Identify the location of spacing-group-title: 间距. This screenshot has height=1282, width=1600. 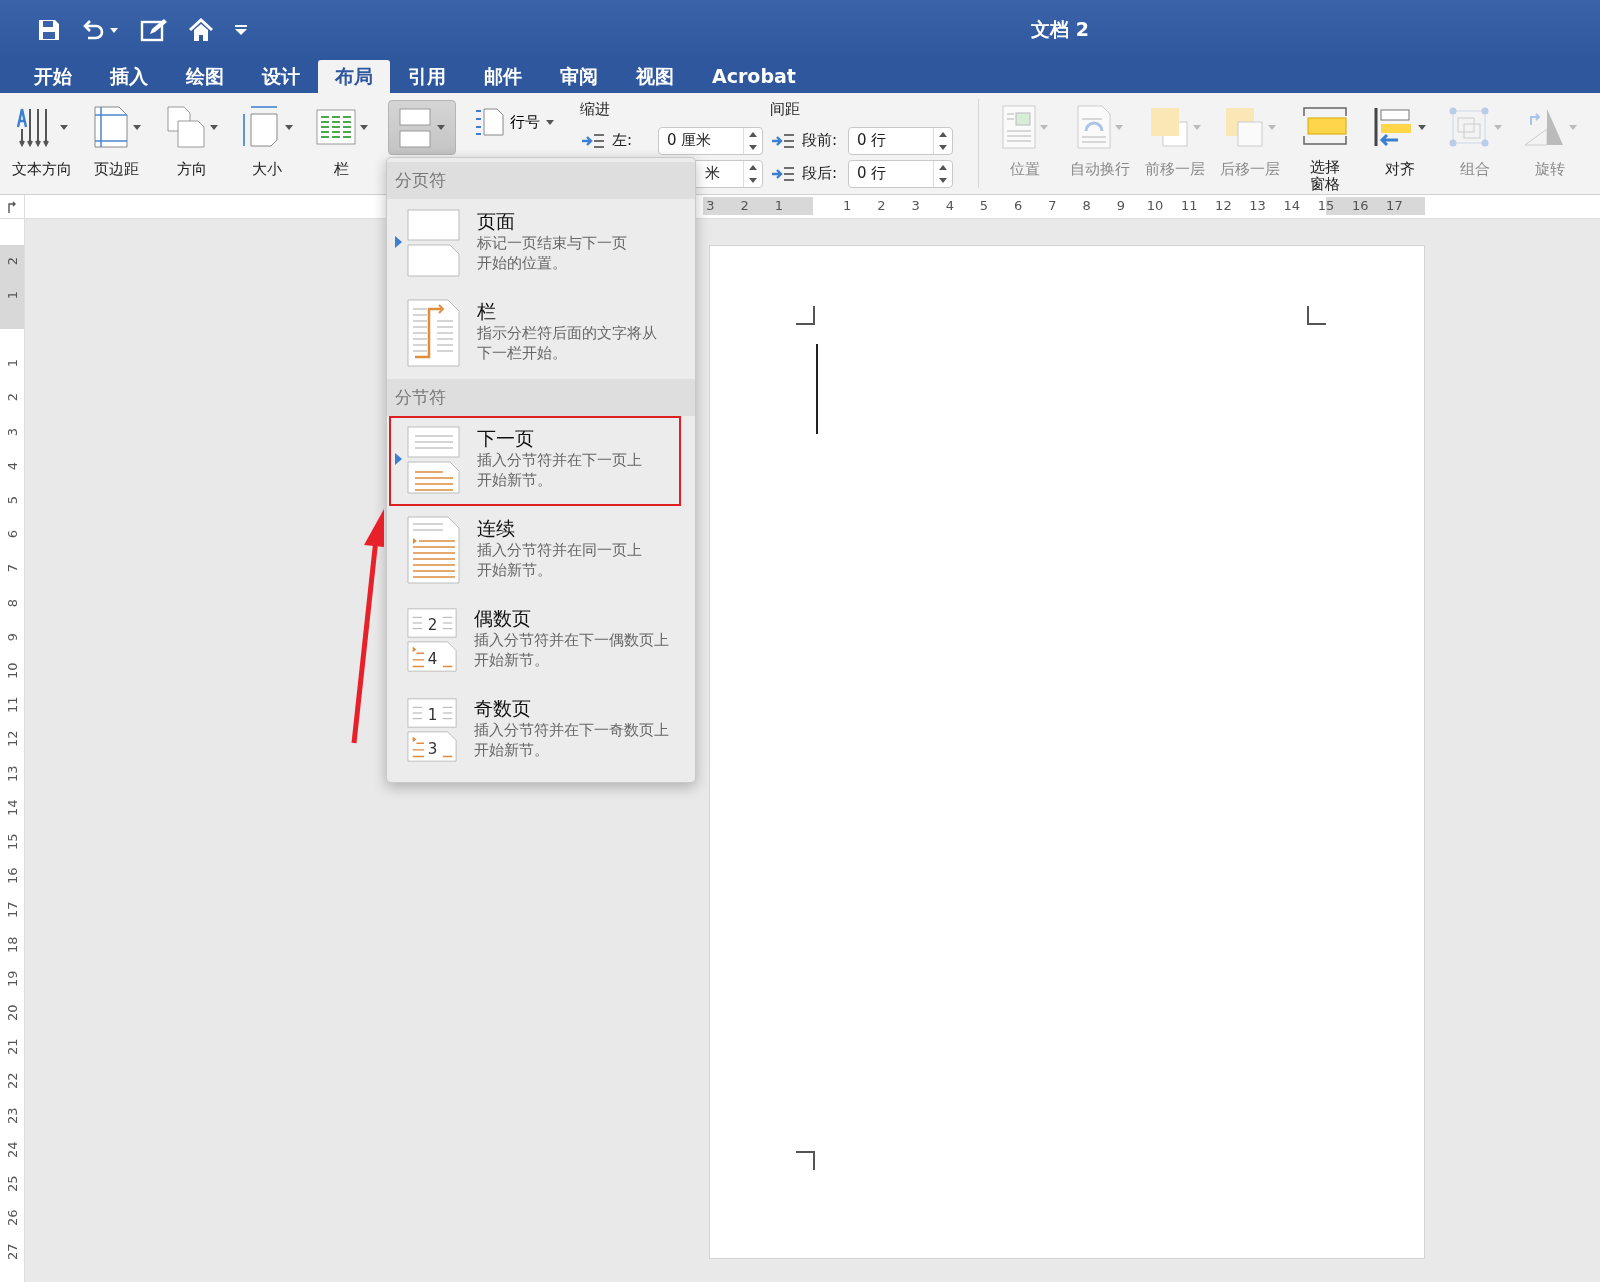
(785, 110).